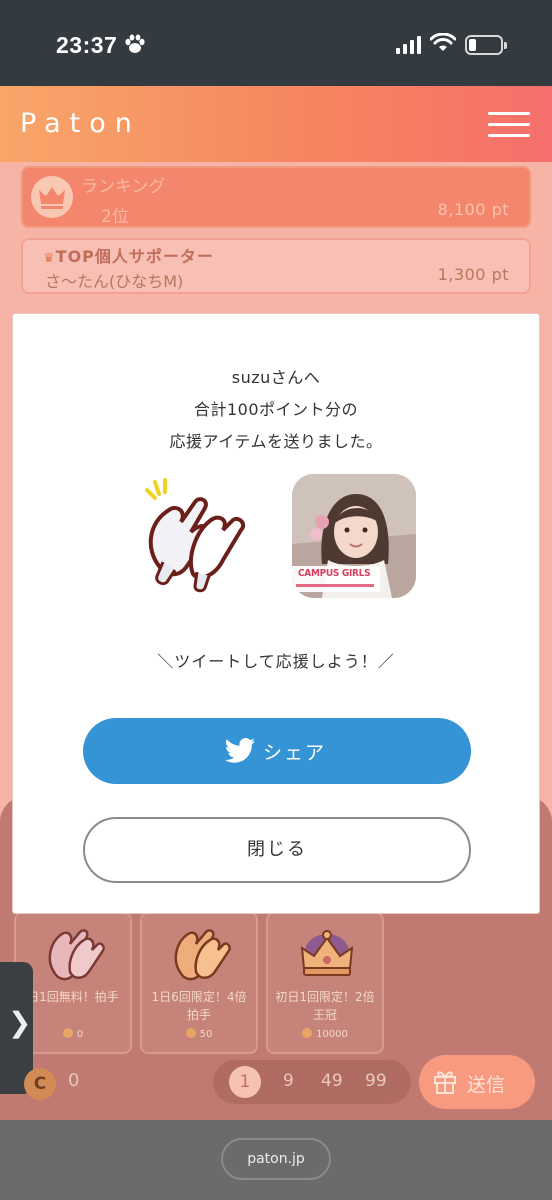 The height and width of the screenshot is (1200, 552). What do you see at coordinates (114, 281) in the screenshot?
I see `top-supporter-name: さ〜たん(ひなちM)` at bounding box center [114, 281].